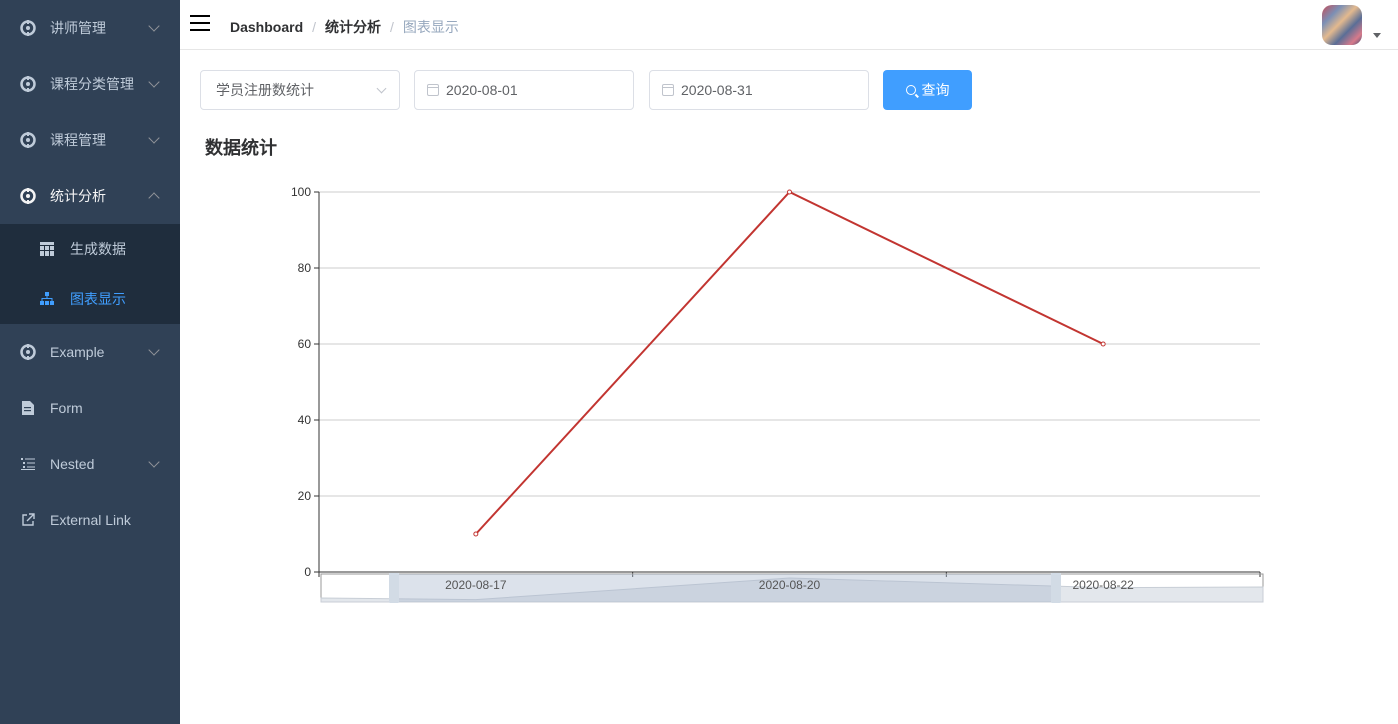 This screenshot has height=724, width=1398. What do you see at coordinates (789, 25) in the screenshot?
I see `navbar: Dashboard / 统计分析 / 图表显示` at bounding box center [789, 25].